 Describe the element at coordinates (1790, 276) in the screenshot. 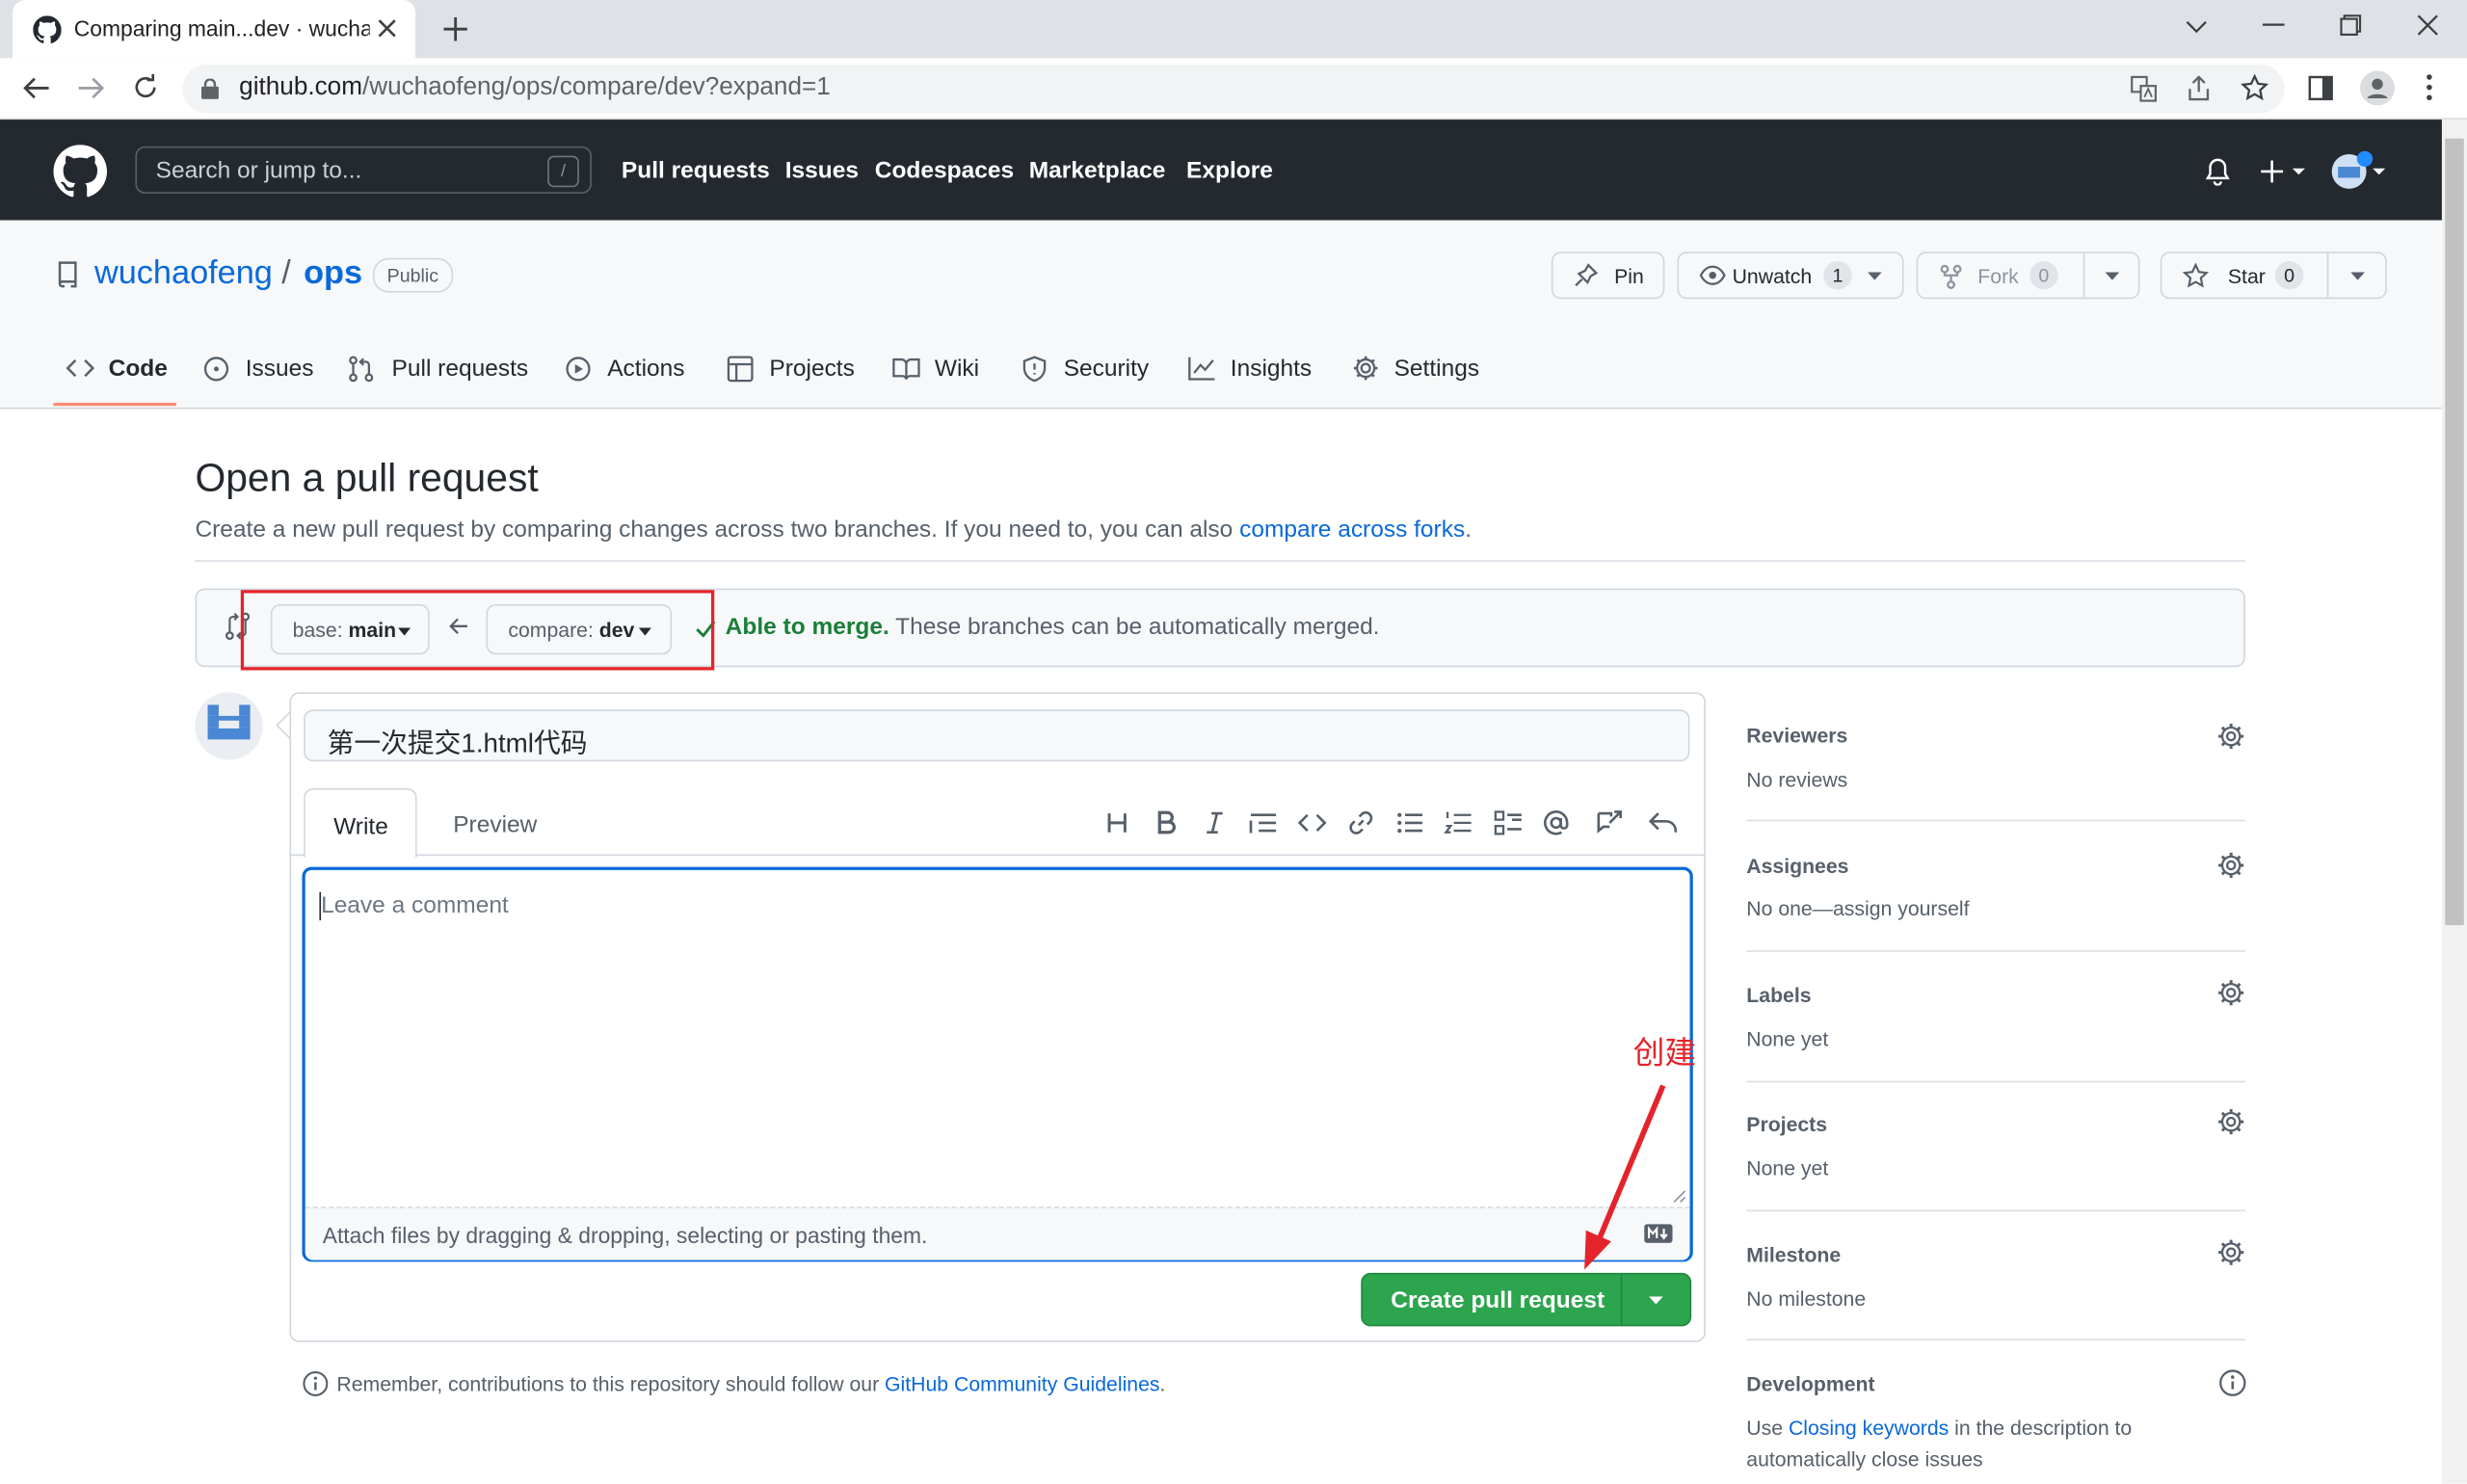

I see `unwatch-button: Unwatch 1` at that location.